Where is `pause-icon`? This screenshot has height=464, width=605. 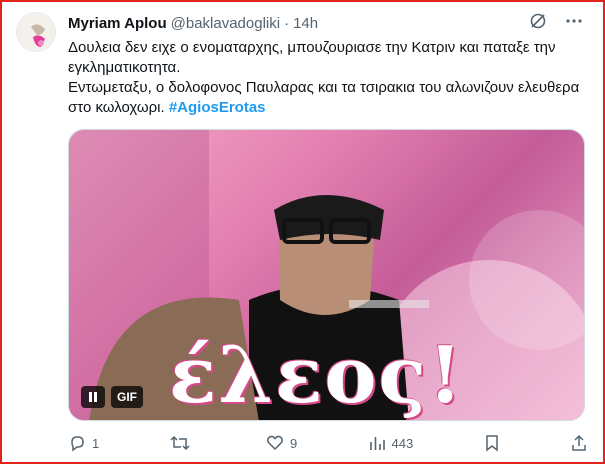
pause-icon is located at coordinates (93, 397).